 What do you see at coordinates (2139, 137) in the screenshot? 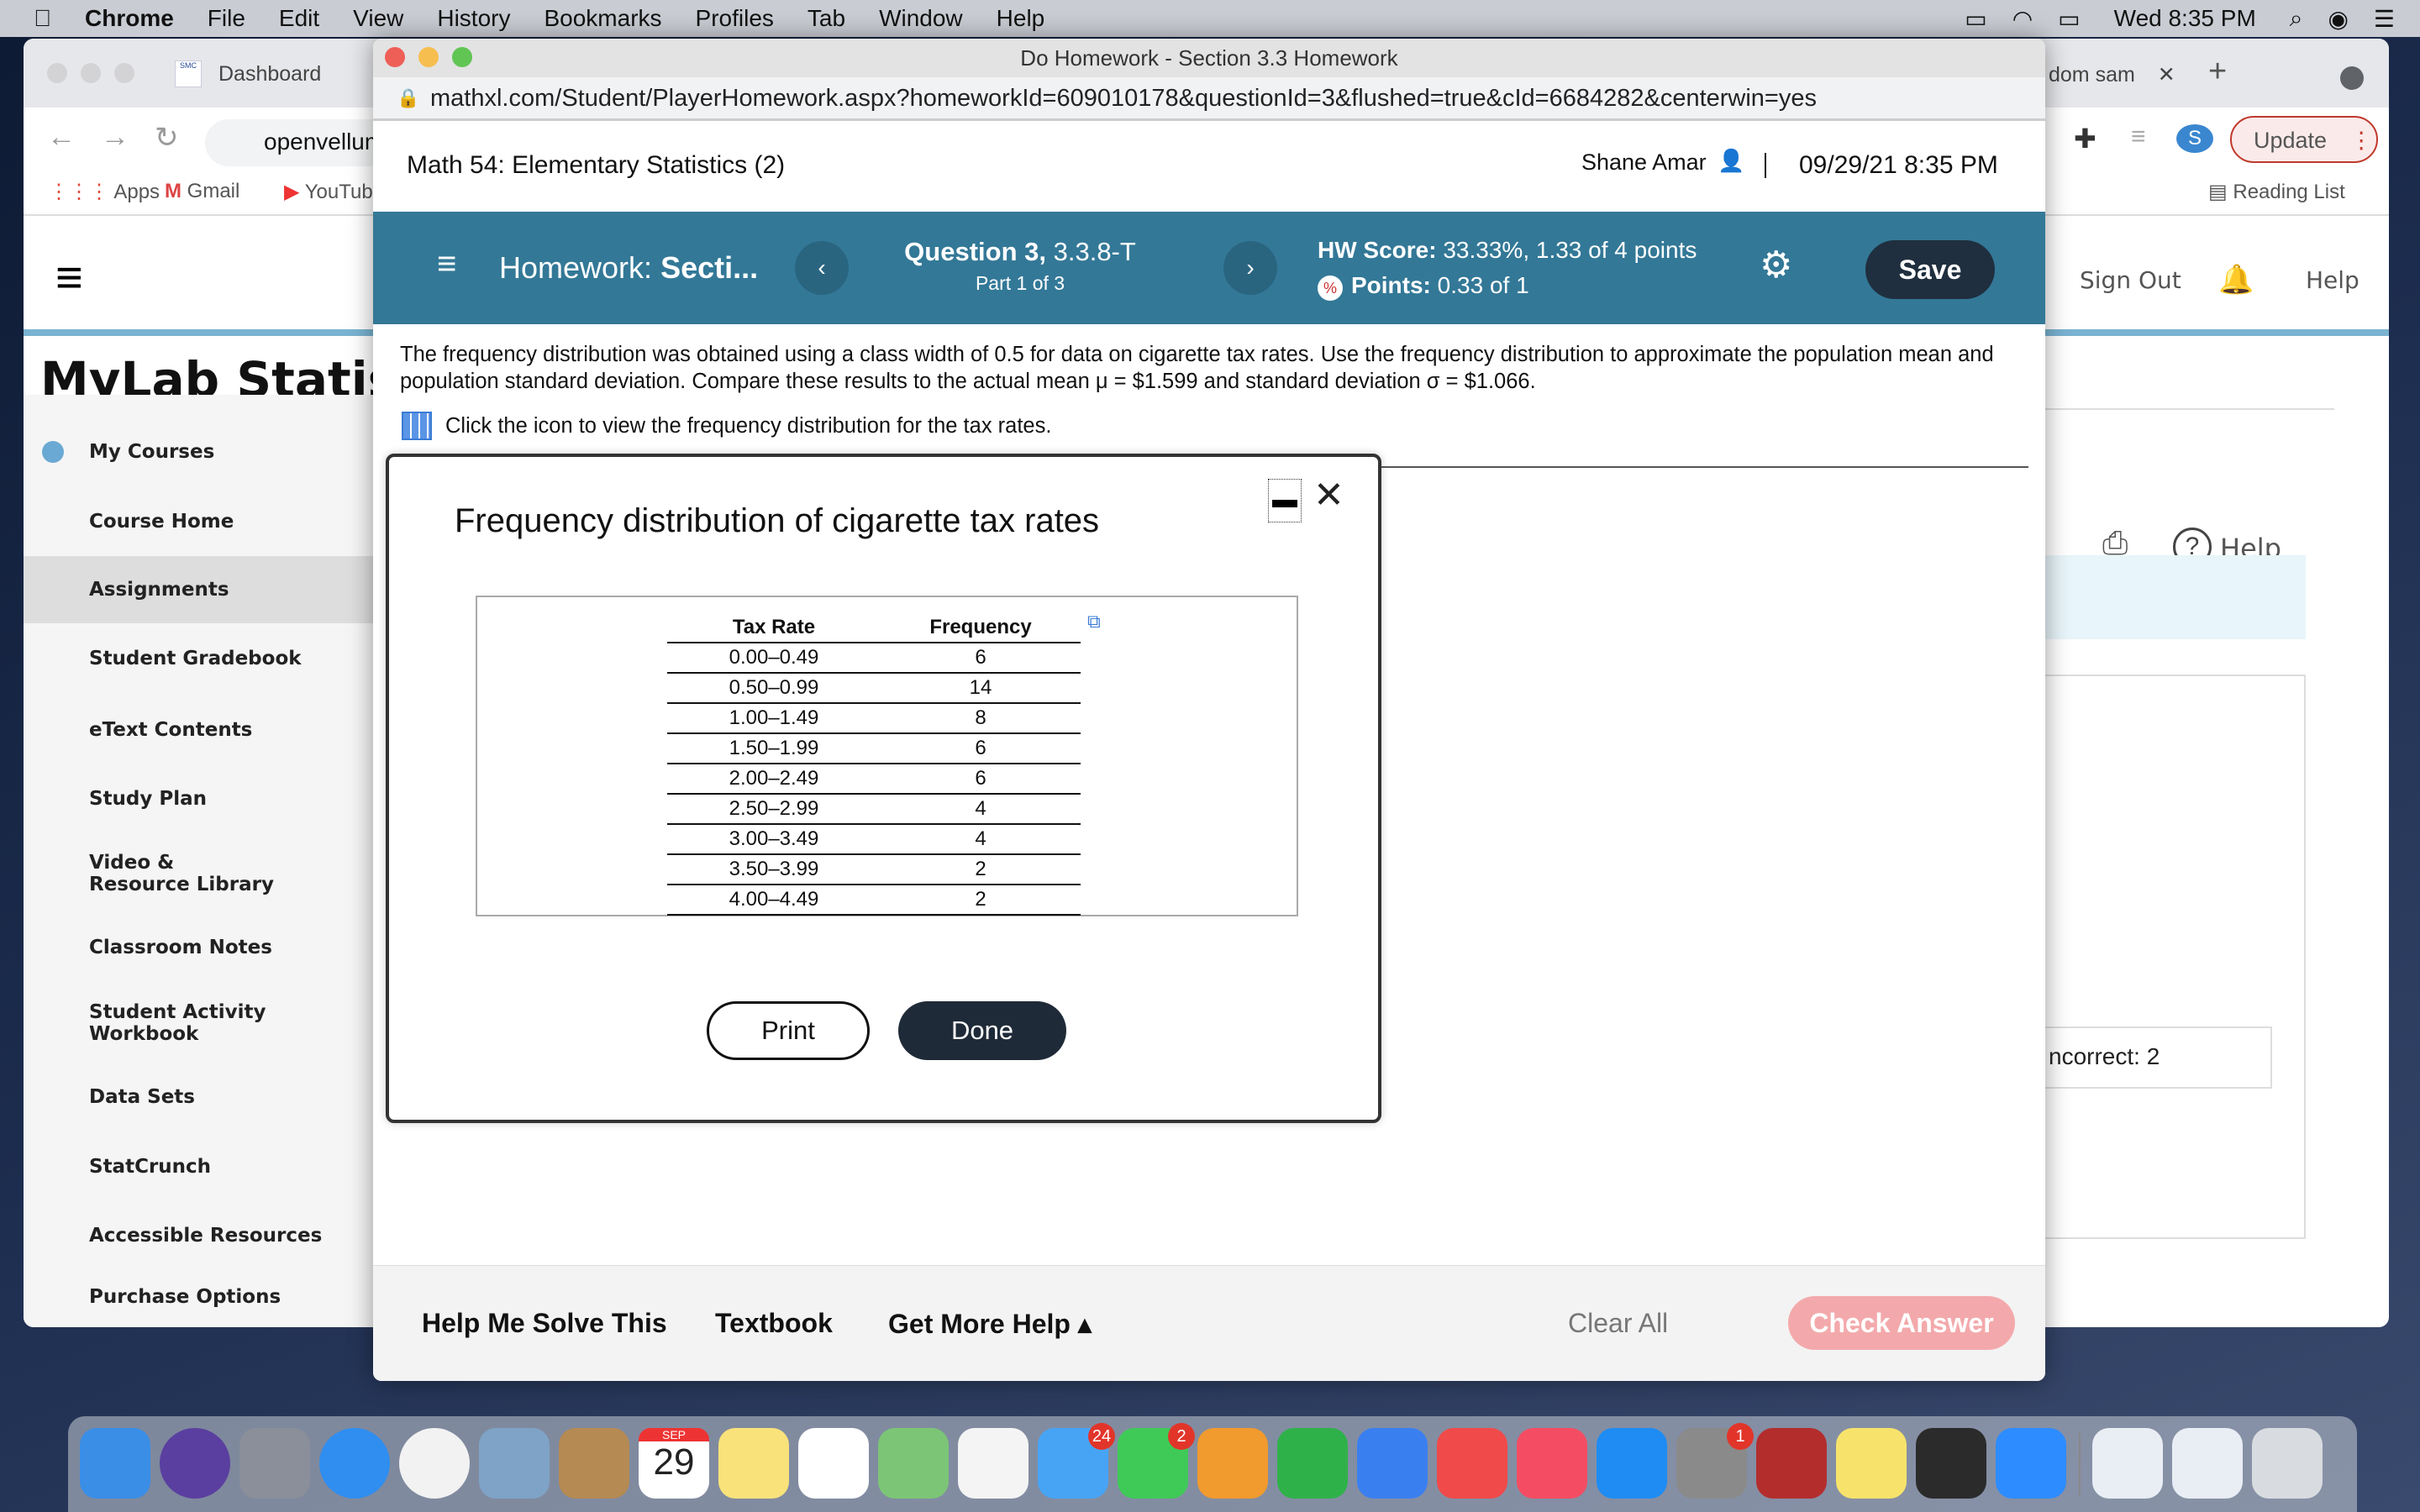
I see `media-icon: ≡` at bounding box center [2139, 137].